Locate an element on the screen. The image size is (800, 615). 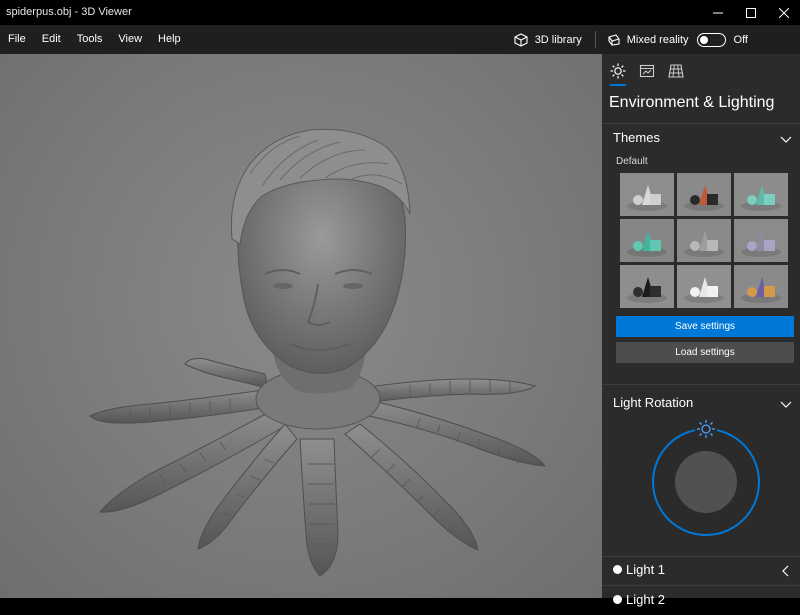
theme-group-label: Default is located at coordinates (632, 161).